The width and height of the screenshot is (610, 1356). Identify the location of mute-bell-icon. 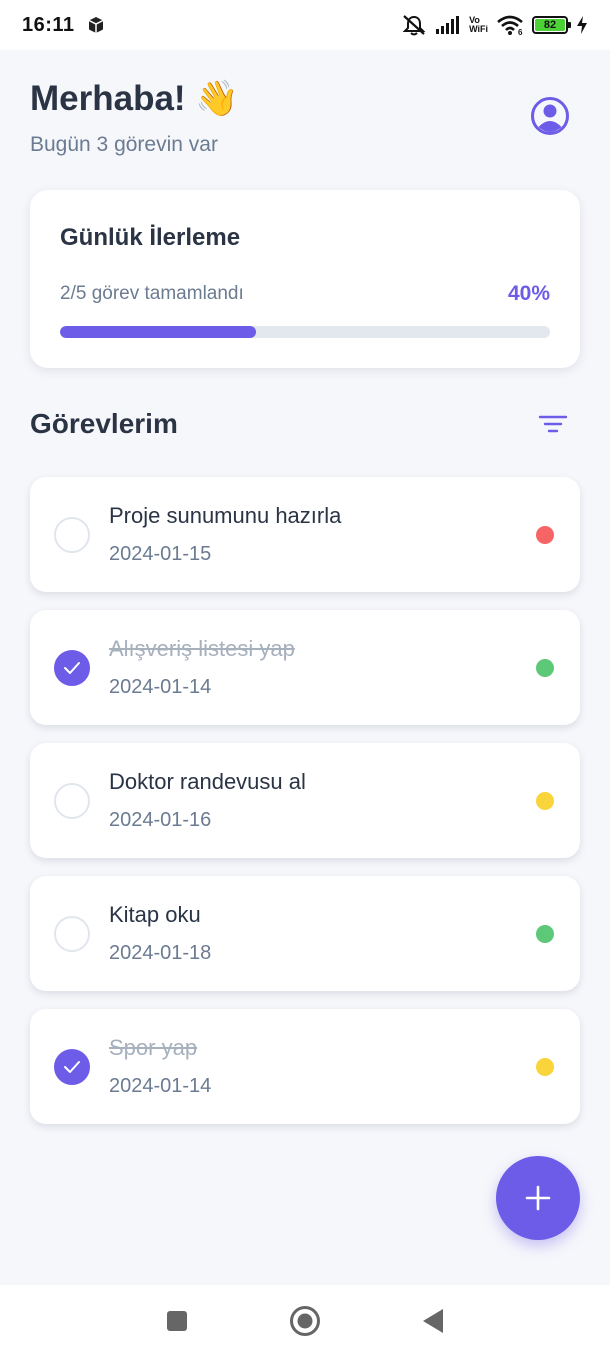
(414, 25).